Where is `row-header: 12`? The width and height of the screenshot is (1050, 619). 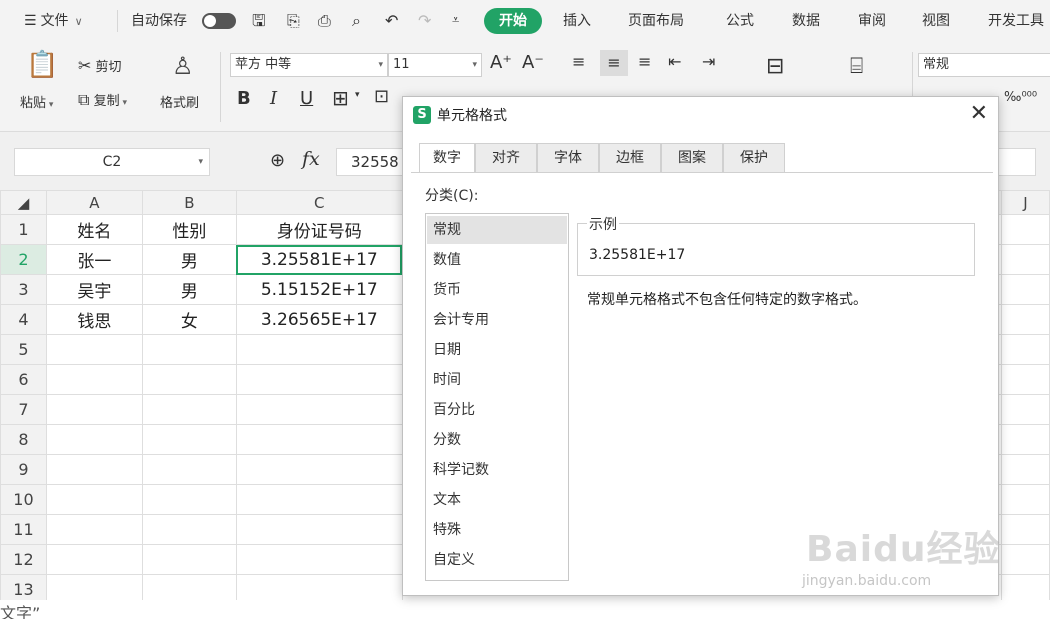
row-header: 12 is located at coordinates (23, 559).